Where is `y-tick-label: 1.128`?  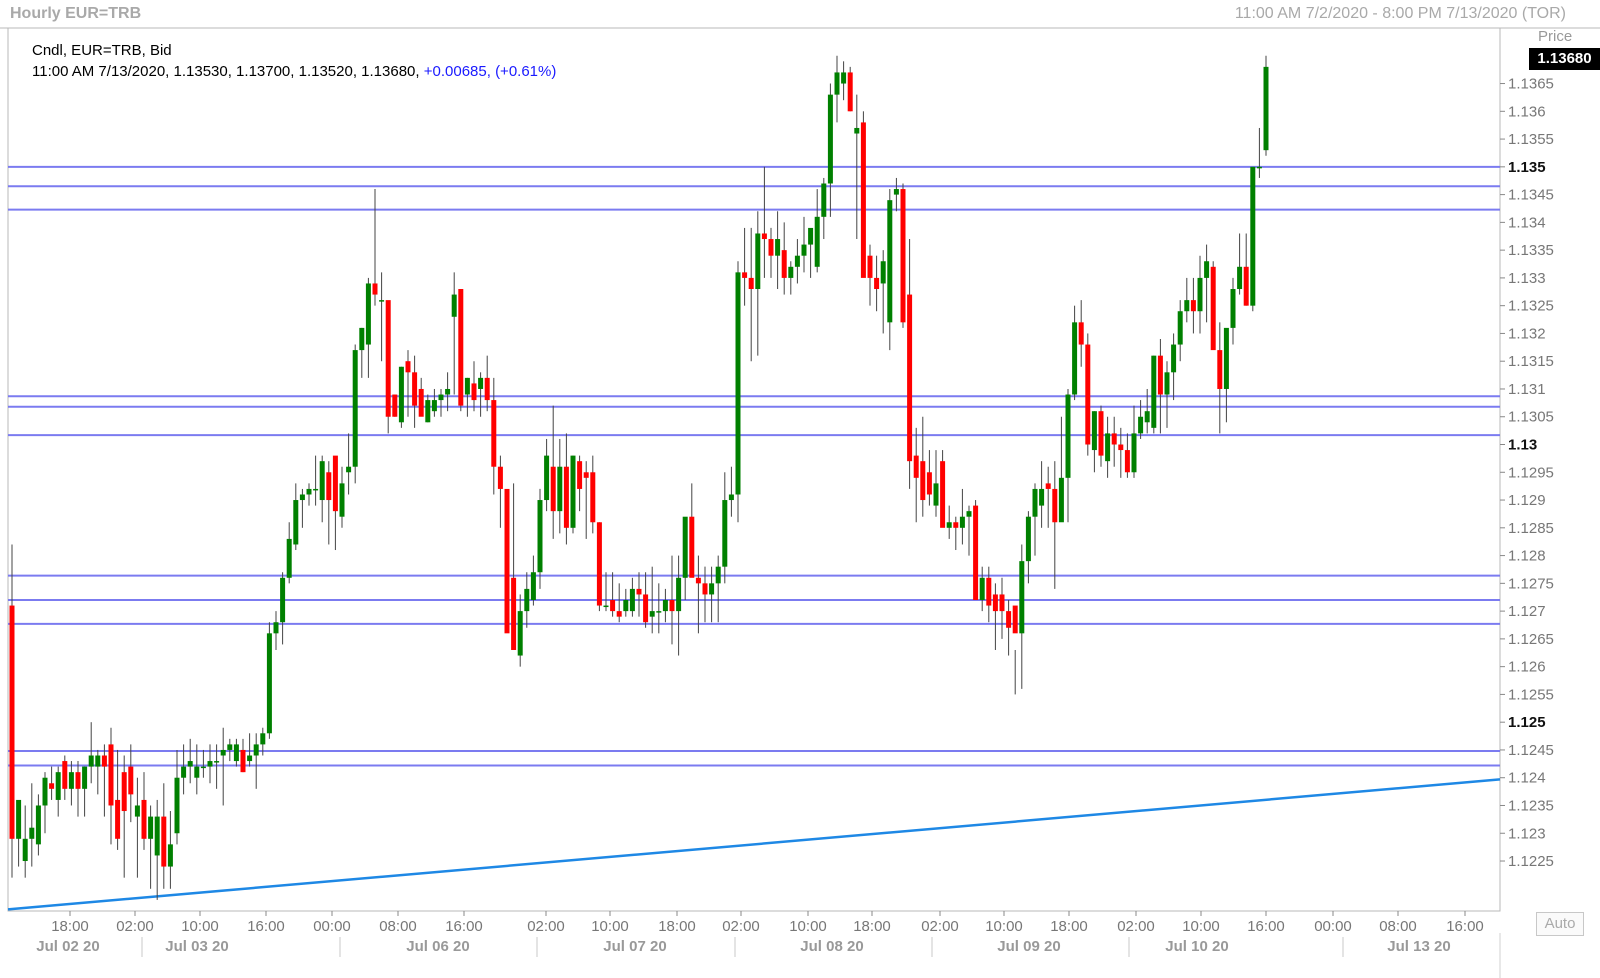 y-tick-label: 1.128 is located at coordinates (1527, 556).